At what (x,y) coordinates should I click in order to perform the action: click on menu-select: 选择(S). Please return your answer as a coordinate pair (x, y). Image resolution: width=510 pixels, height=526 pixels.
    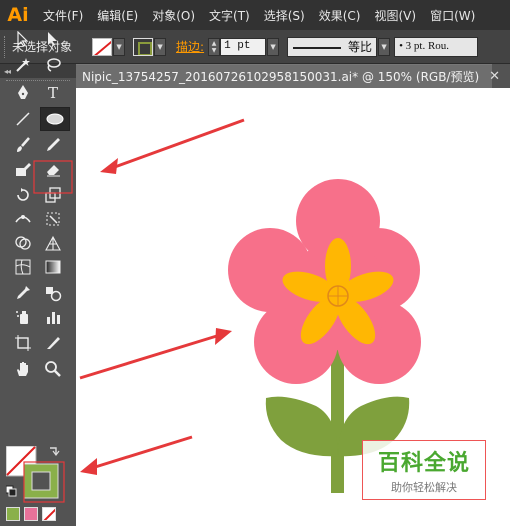
    Looking at the image, I should click on (284, 15).